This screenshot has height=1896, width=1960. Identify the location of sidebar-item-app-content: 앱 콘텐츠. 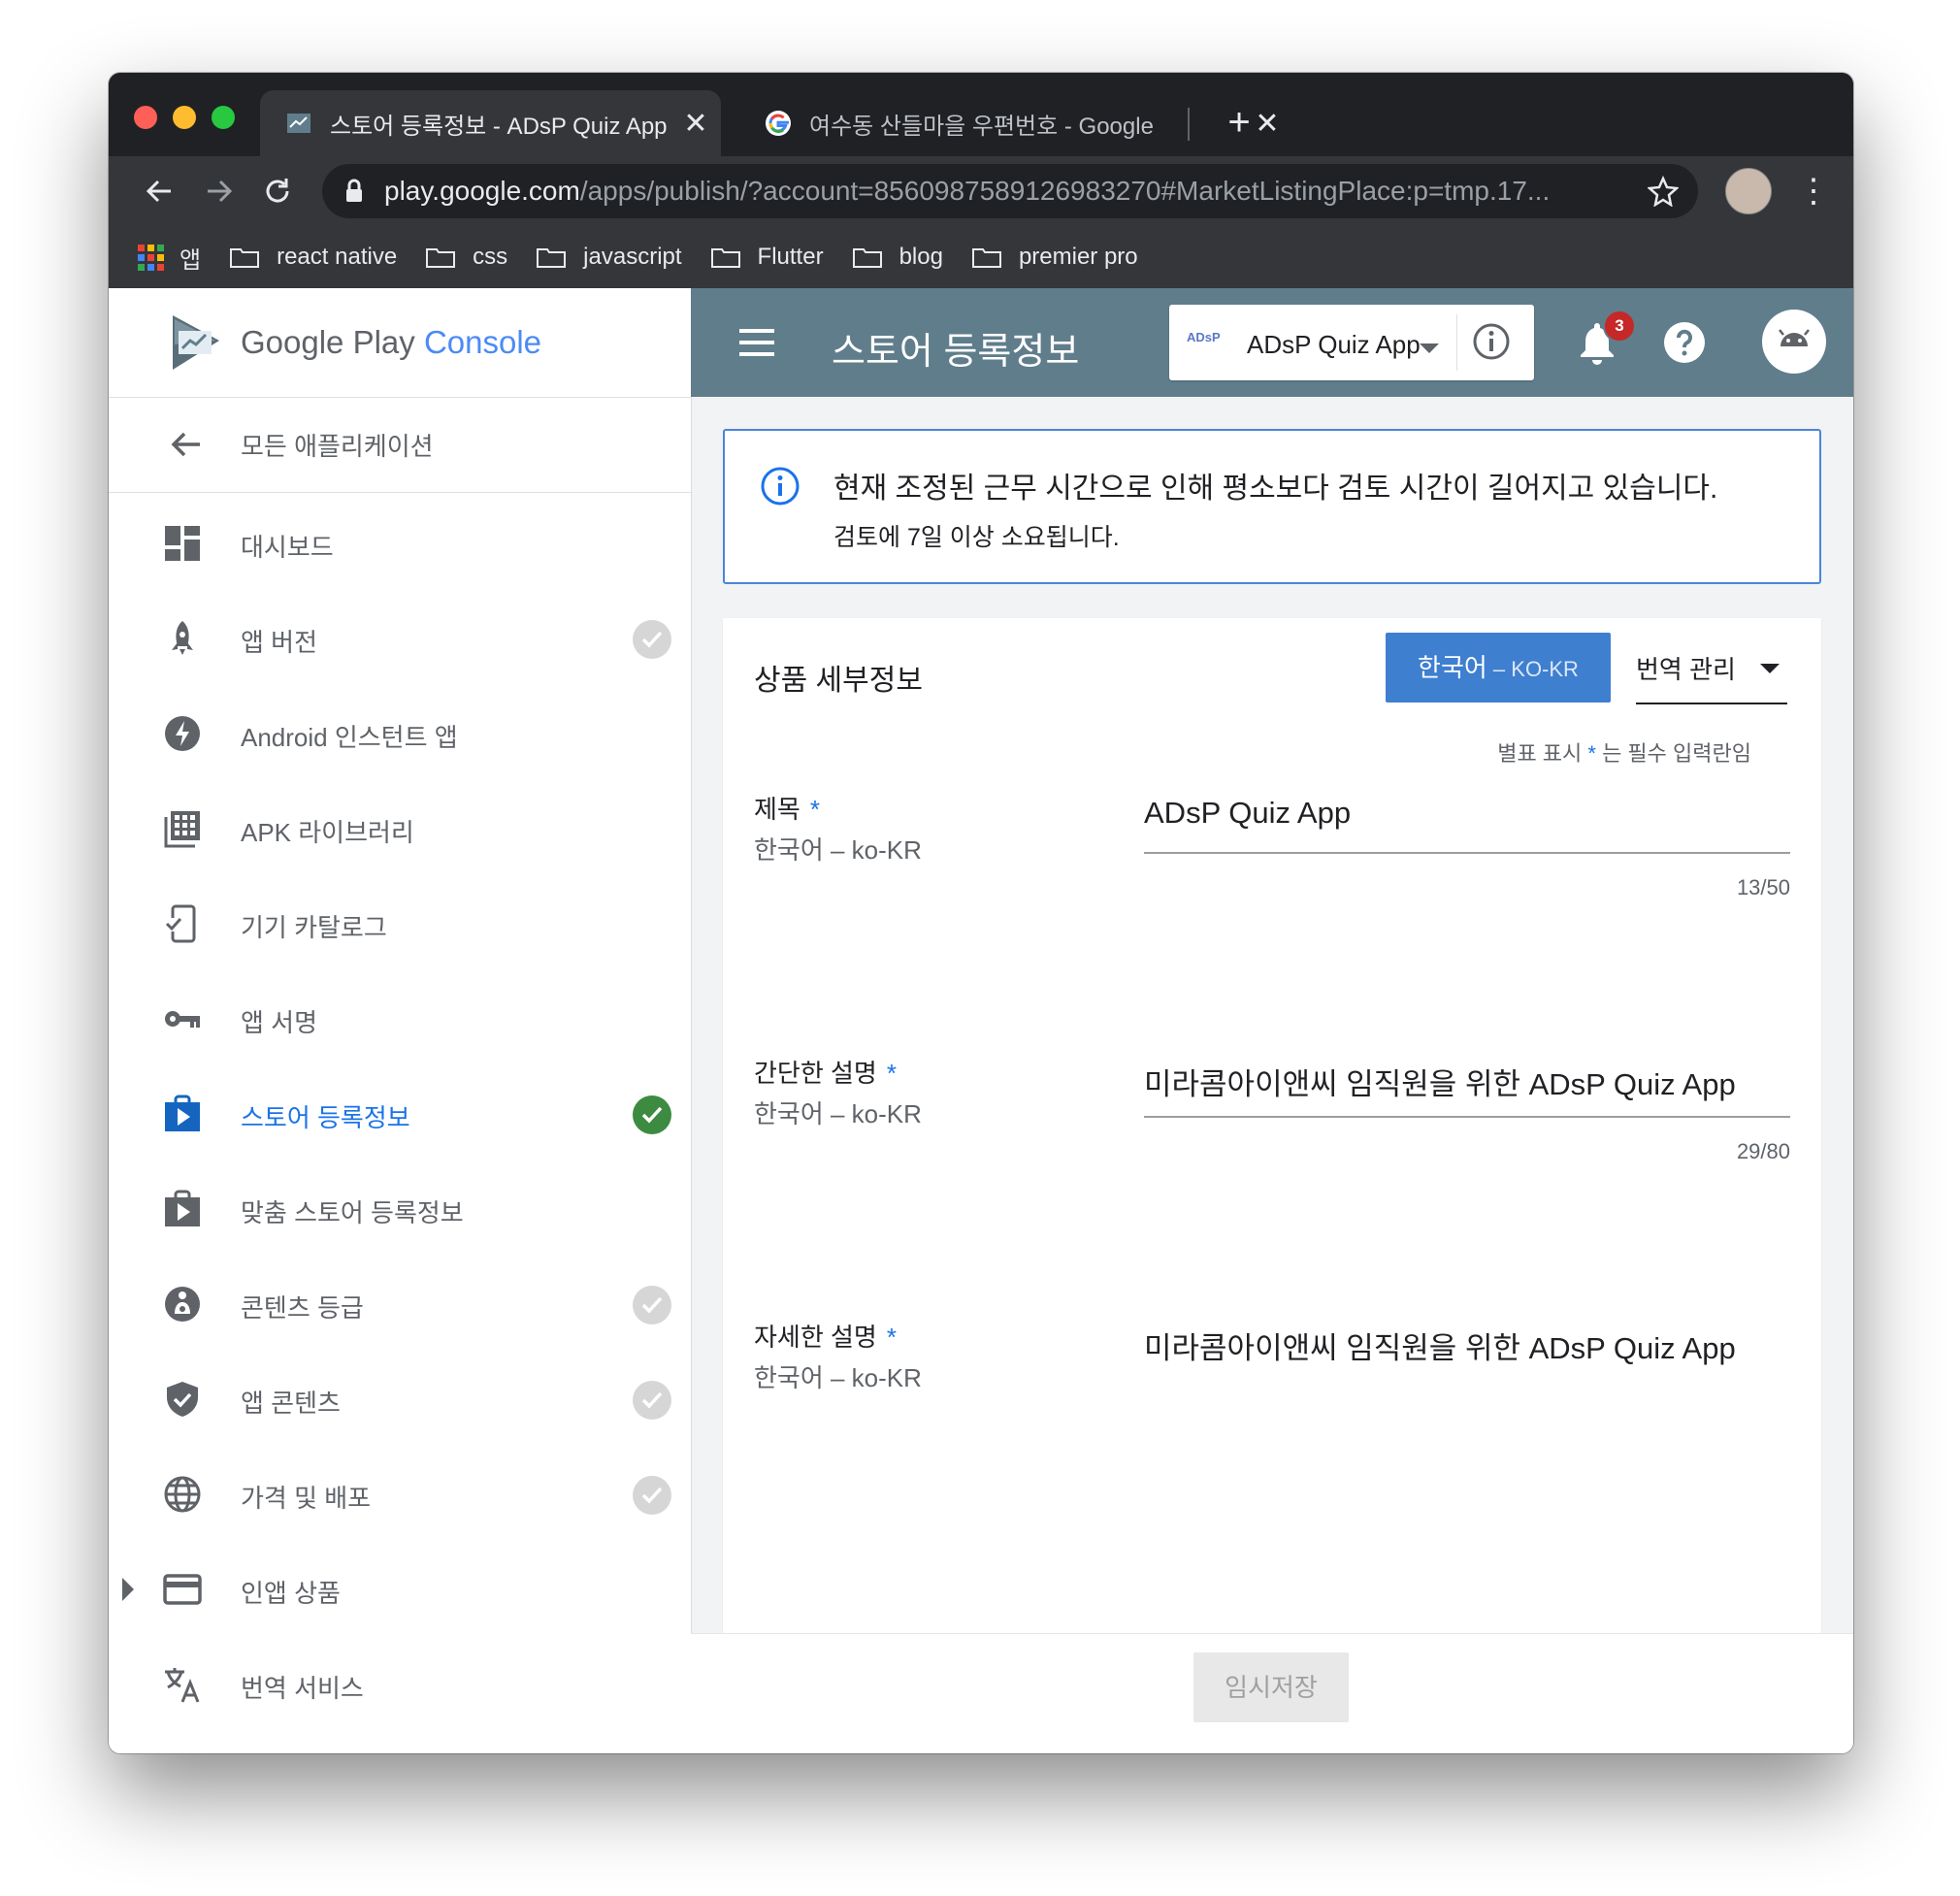
(400, 1400).